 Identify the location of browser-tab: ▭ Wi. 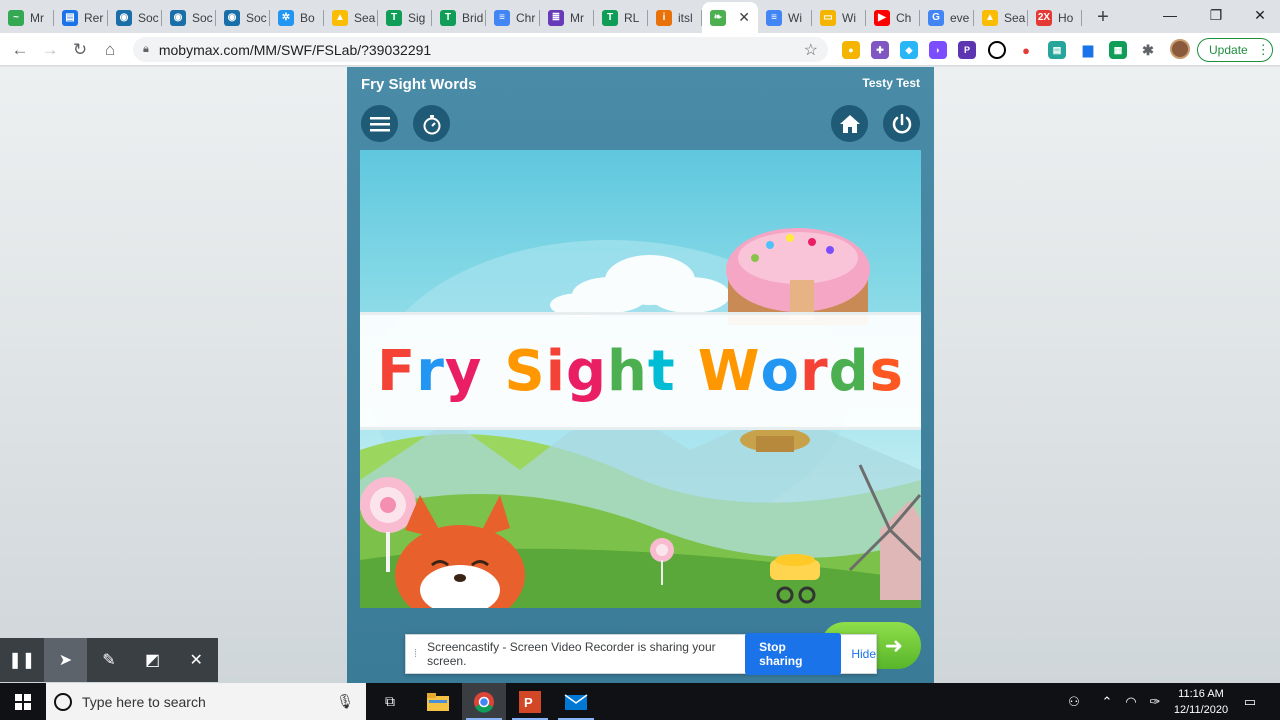
(839, 17).